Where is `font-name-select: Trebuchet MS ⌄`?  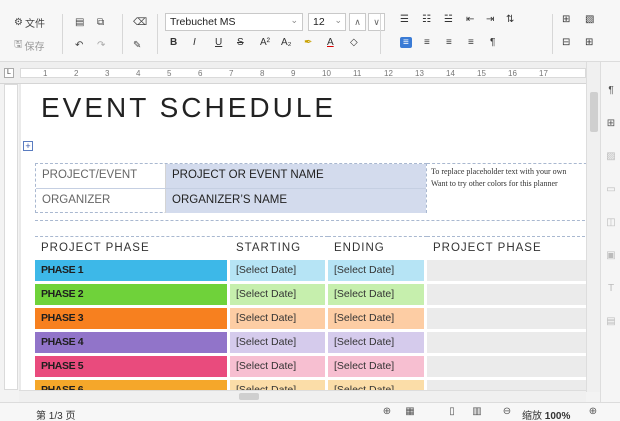 font-name-select: Trebuchet MS ⌄ is located at coordinates (234, 22).